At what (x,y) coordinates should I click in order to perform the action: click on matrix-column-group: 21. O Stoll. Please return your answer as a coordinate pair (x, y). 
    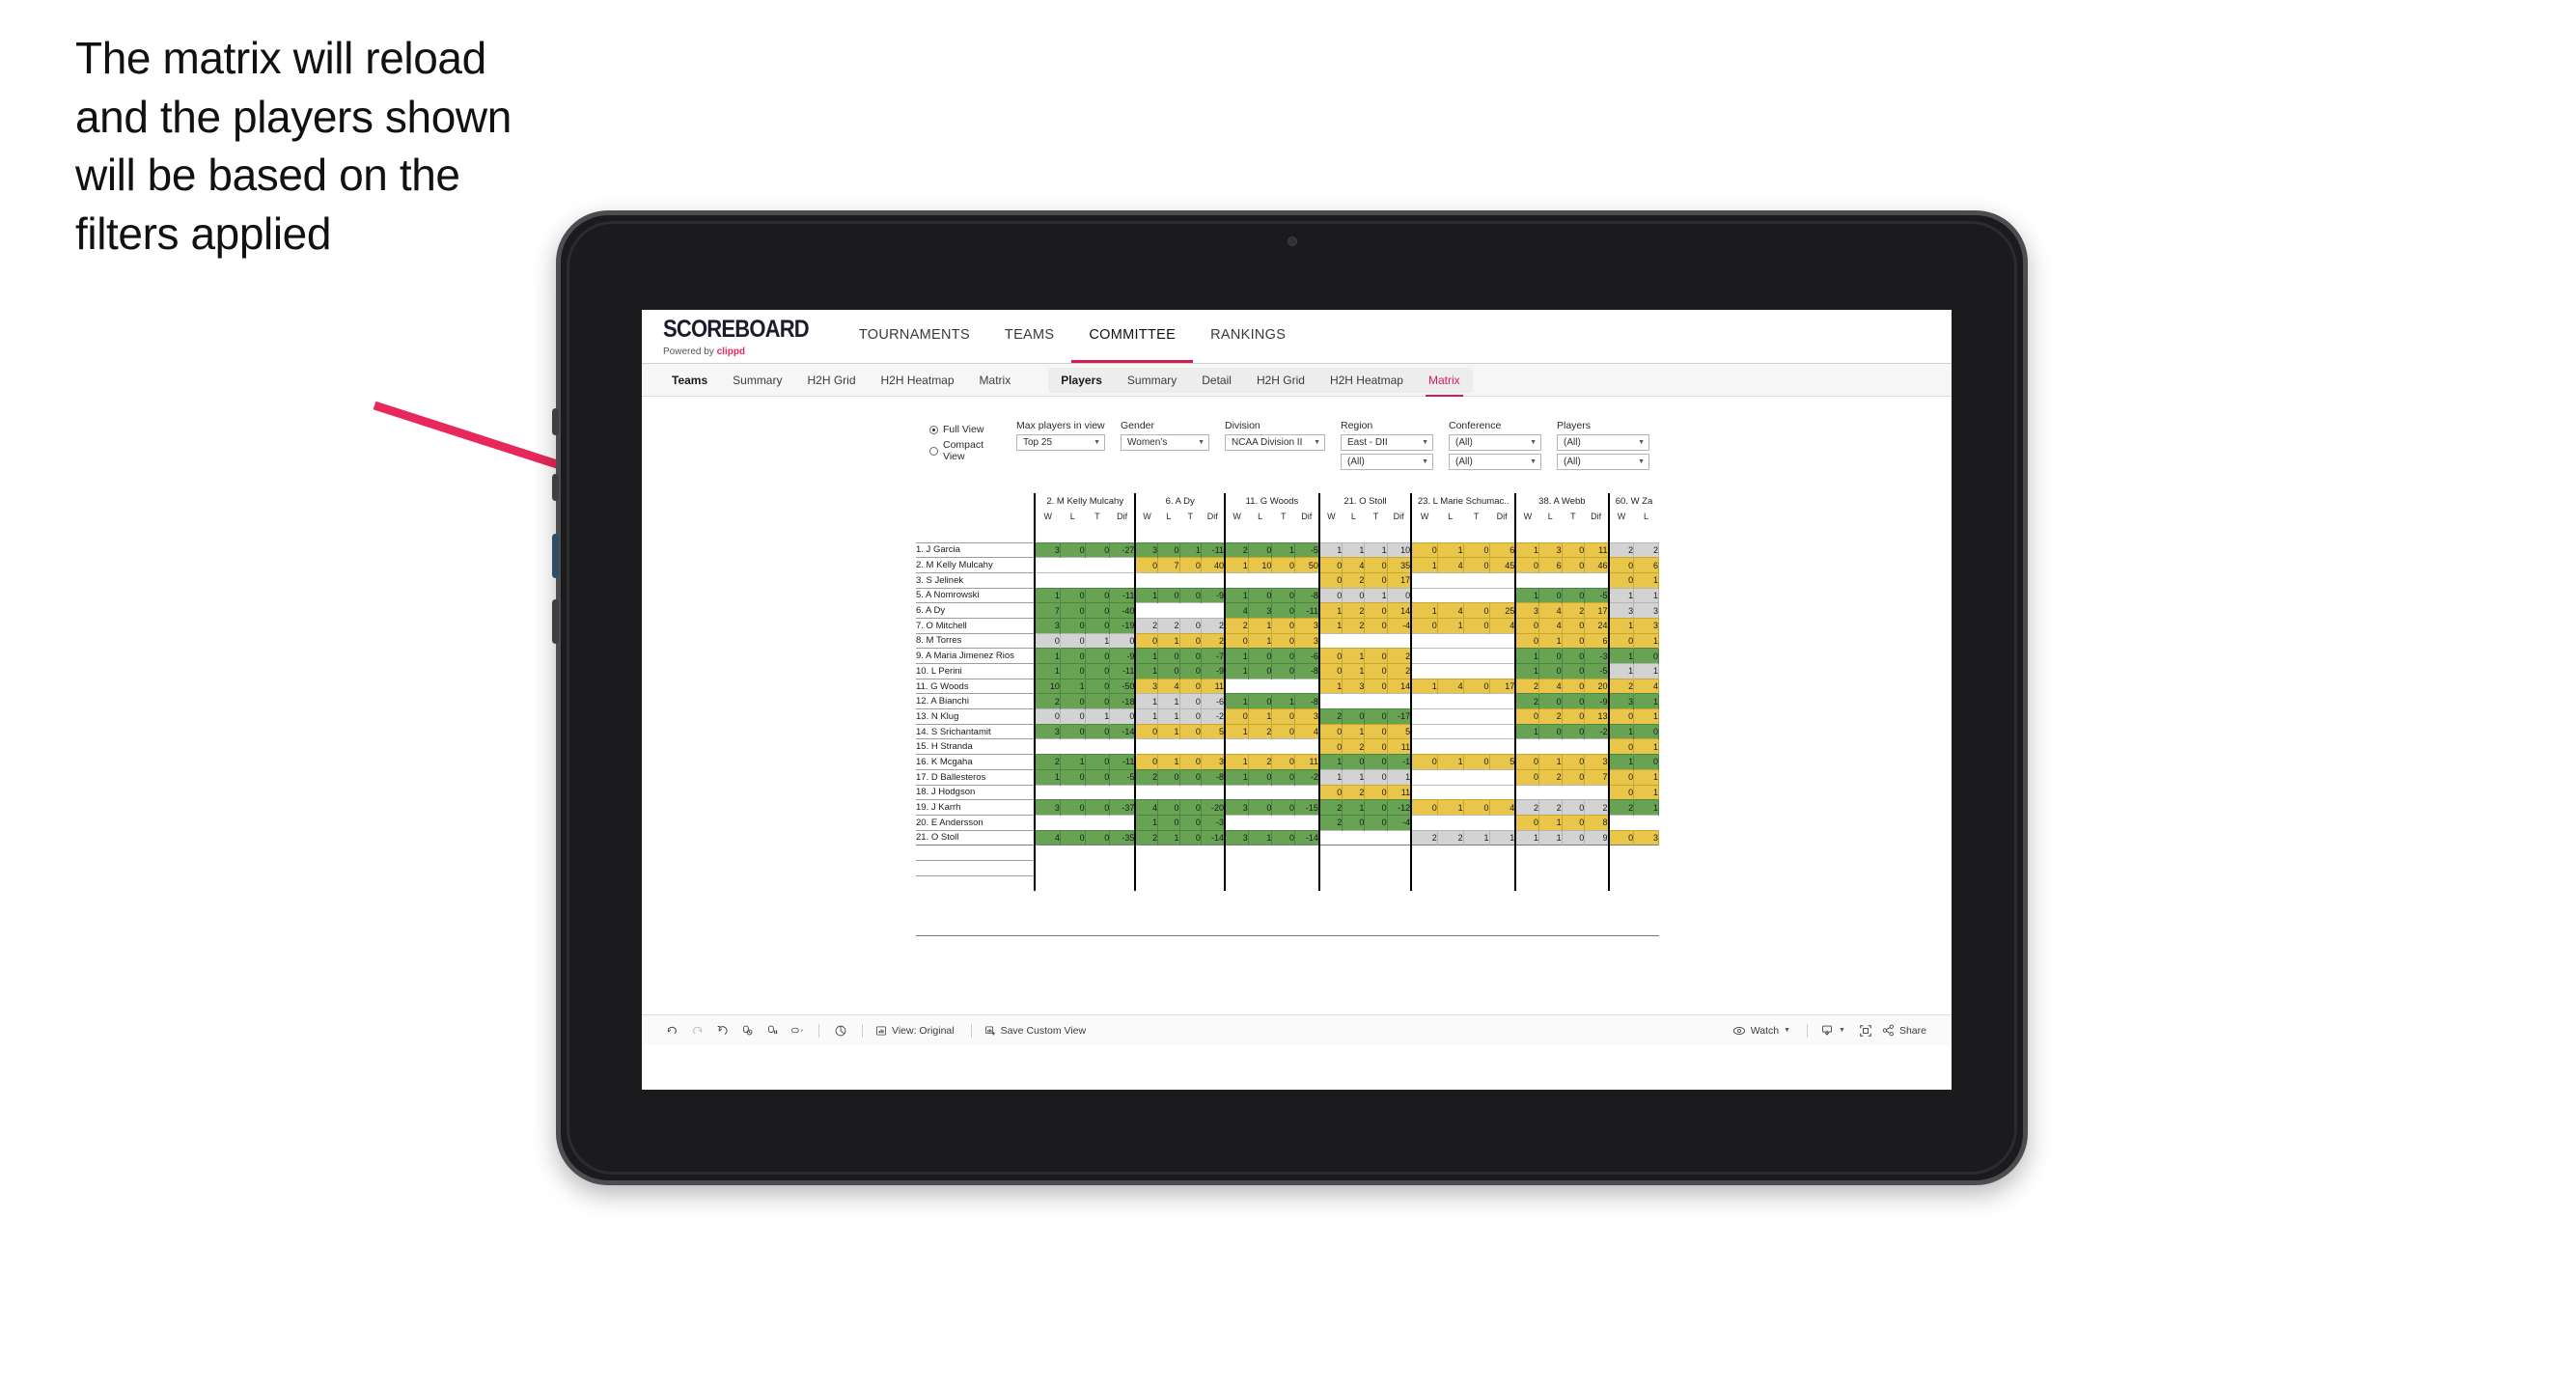
    Looking at the image, I should click on (1364, 501).